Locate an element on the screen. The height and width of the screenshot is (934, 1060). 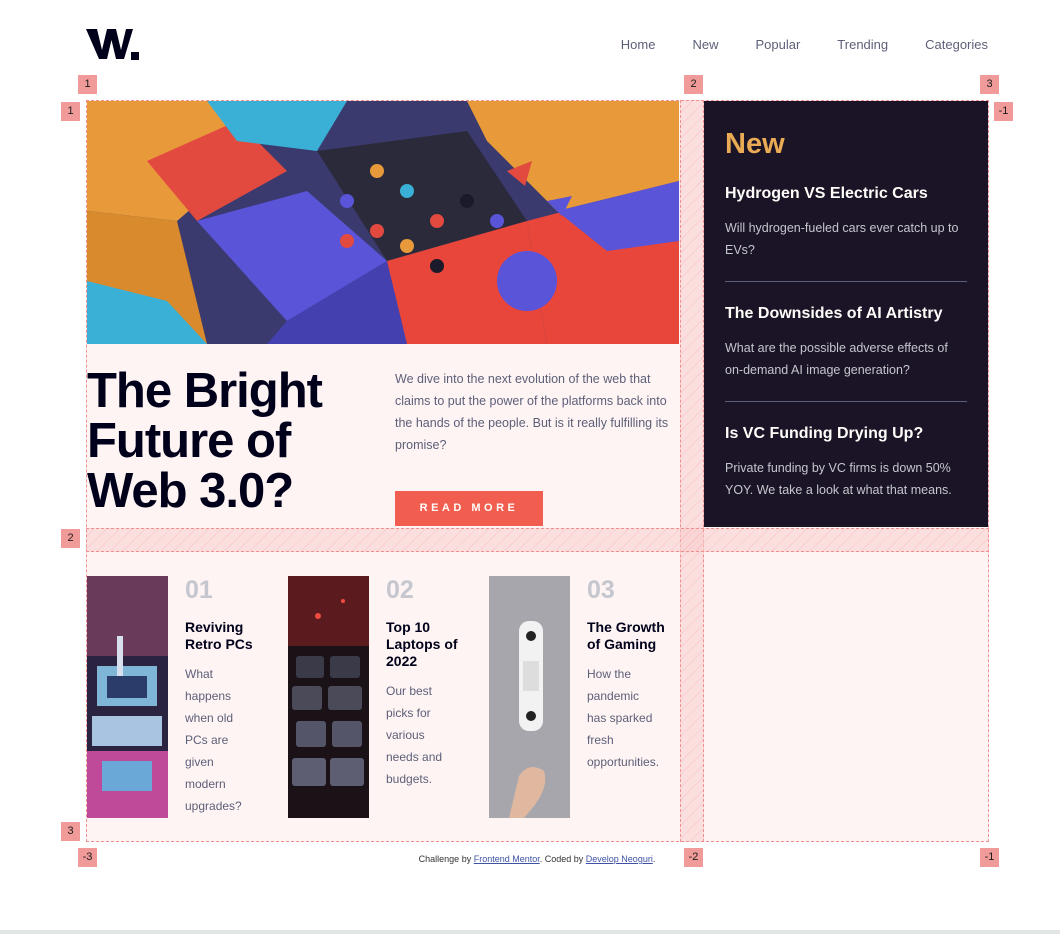
bottom-border is located at coordinates (530, 932).